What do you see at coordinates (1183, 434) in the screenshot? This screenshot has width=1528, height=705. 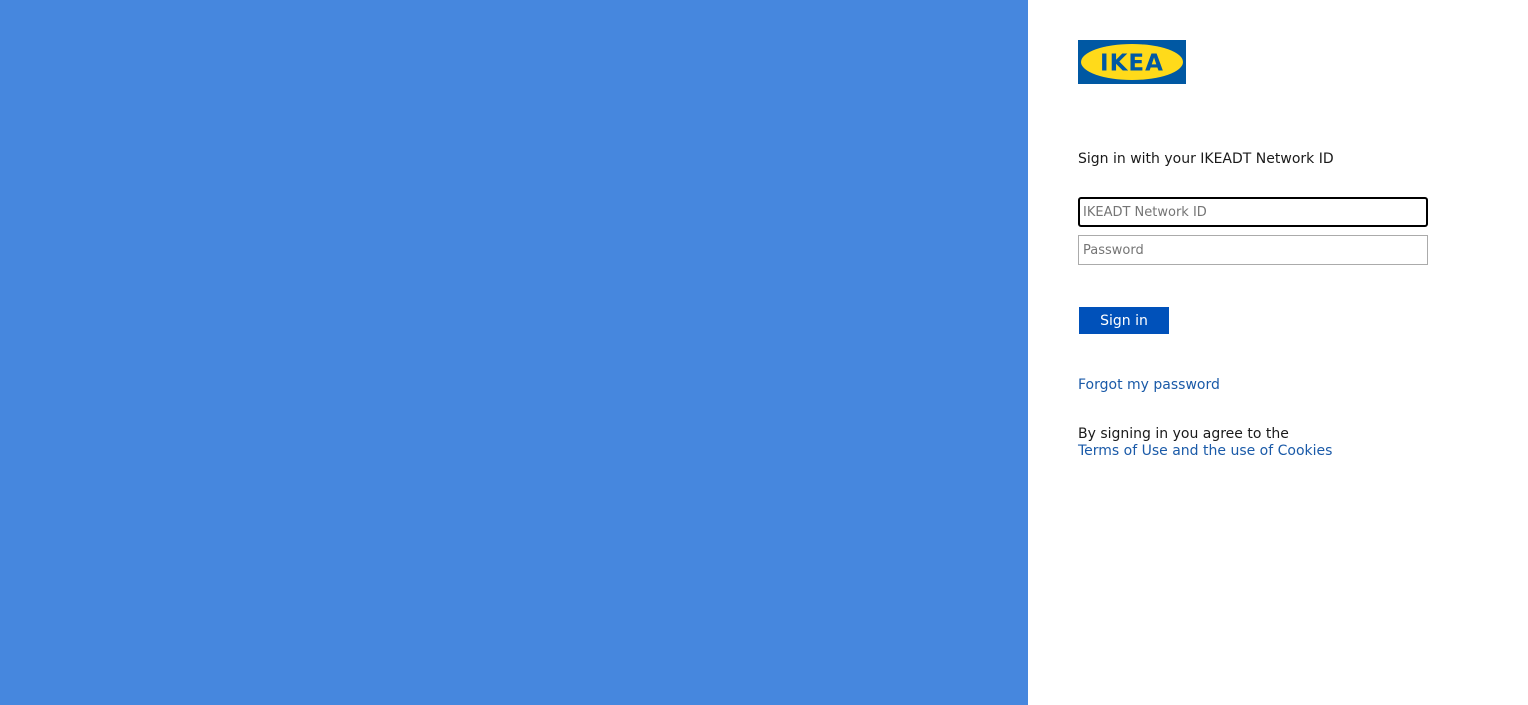 I see `agreement-text: By signing in you agree to the` at bounding box center [1183, 434].